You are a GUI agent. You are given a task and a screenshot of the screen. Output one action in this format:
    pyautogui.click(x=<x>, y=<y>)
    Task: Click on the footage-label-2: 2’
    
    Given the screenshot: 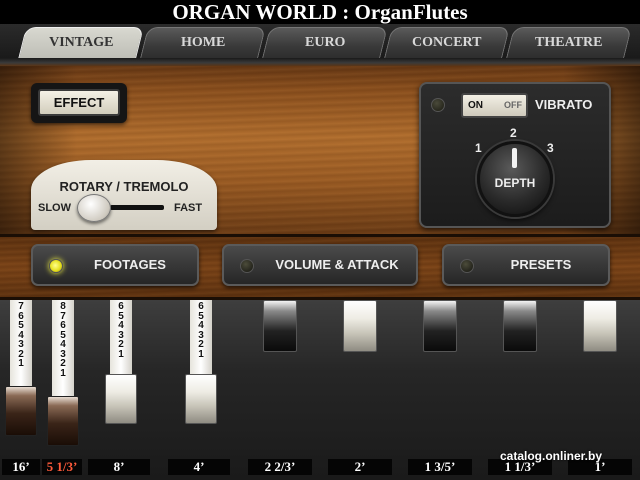 What is the action you would take?
    pyautogui.click(x=360, y=467)
    